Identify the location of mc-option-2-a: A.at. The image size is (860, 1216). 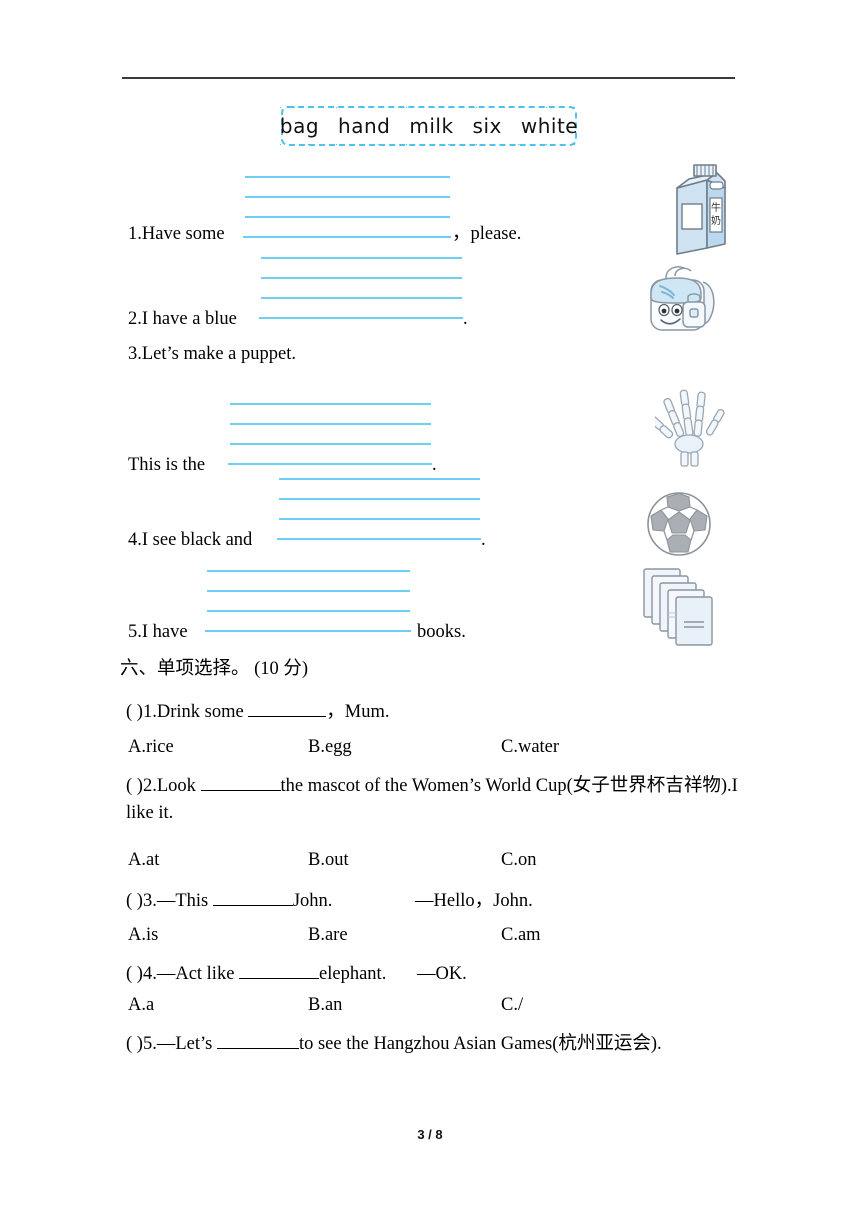
(143, 860).